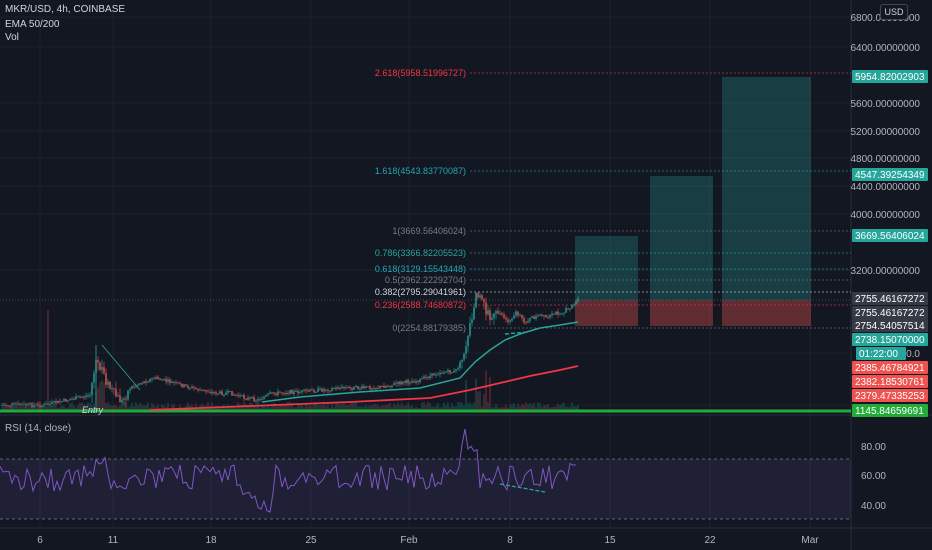 This screenshot has height=550, width=932. What do you see at coordinates (420, 171) in the screenshot?
I see `fib-label: 1.618(4543.83770087)` at bounding box center [420, 171].